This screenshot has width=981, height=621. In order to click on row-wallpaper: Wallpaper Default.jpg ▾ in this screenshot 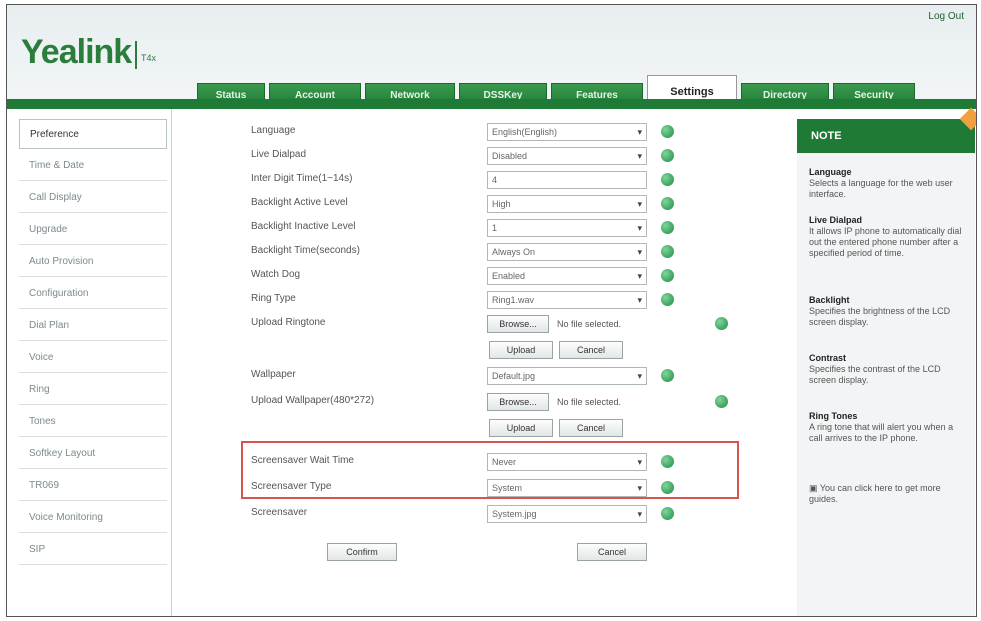, I will do `click(477, 376)`.